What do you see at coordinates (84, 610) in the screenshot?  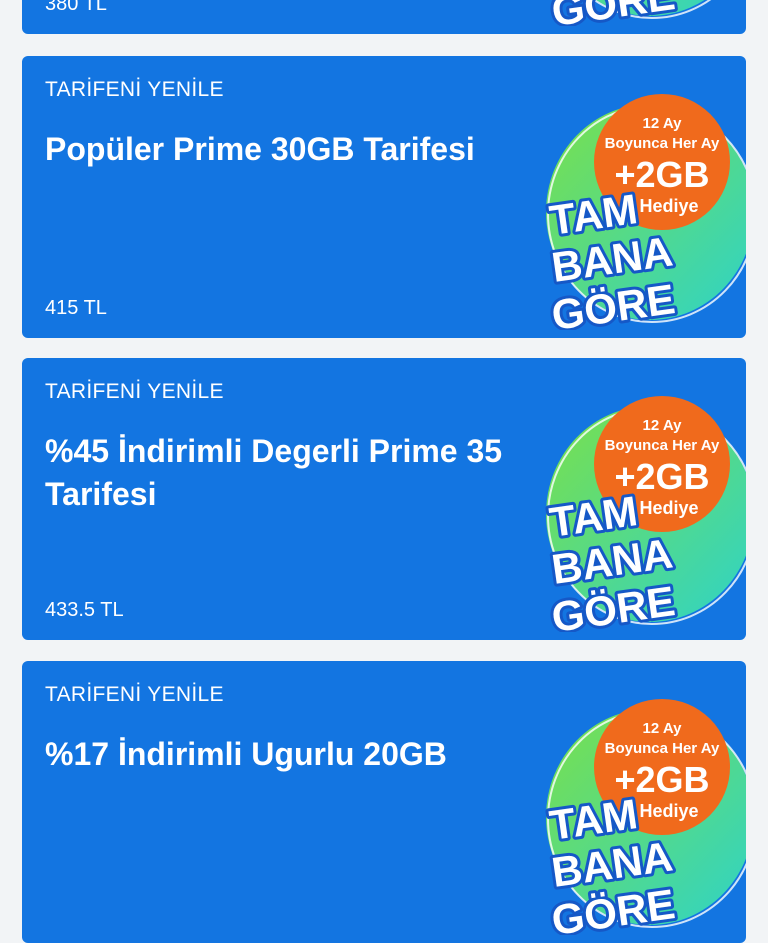 I see `tariff-price: 433.5 TL` at bounding box center [84, 610].